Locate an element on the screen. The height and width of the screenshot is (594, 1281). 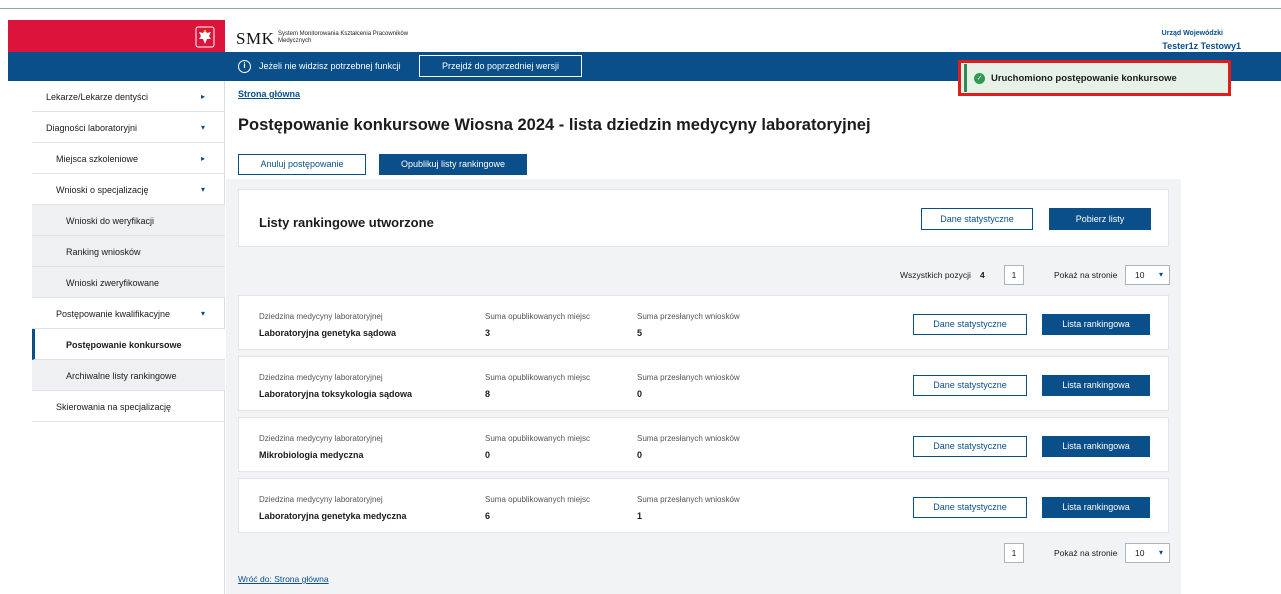
sidebar-item-label: Wnioski o specjalizację is located at coordinates (102, 190).